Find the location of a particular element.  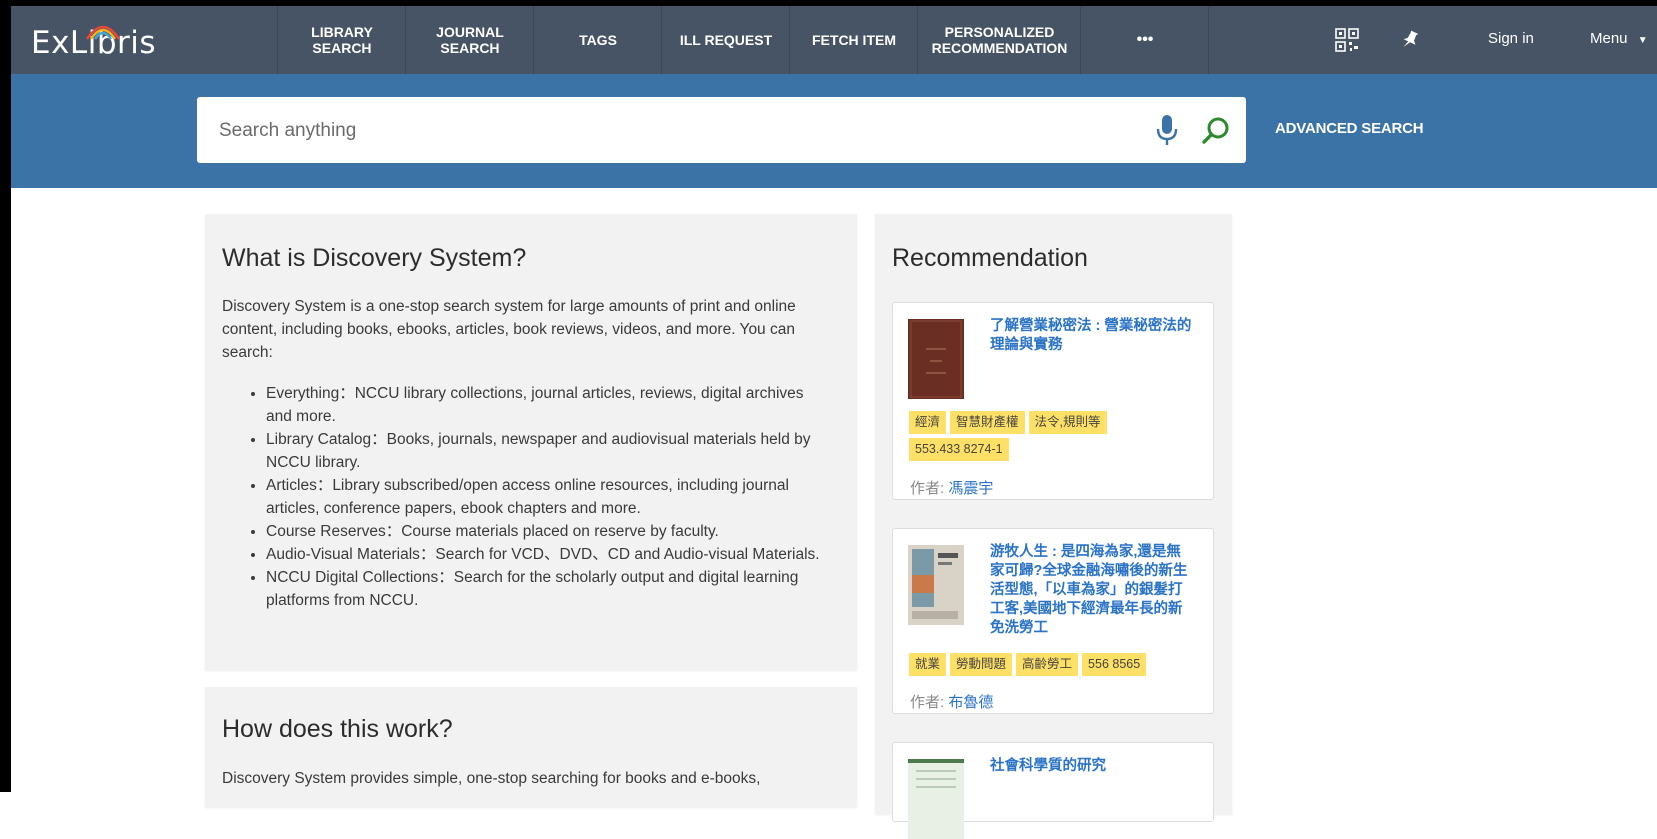

pin-icon is located at coordinates (1411, 38).